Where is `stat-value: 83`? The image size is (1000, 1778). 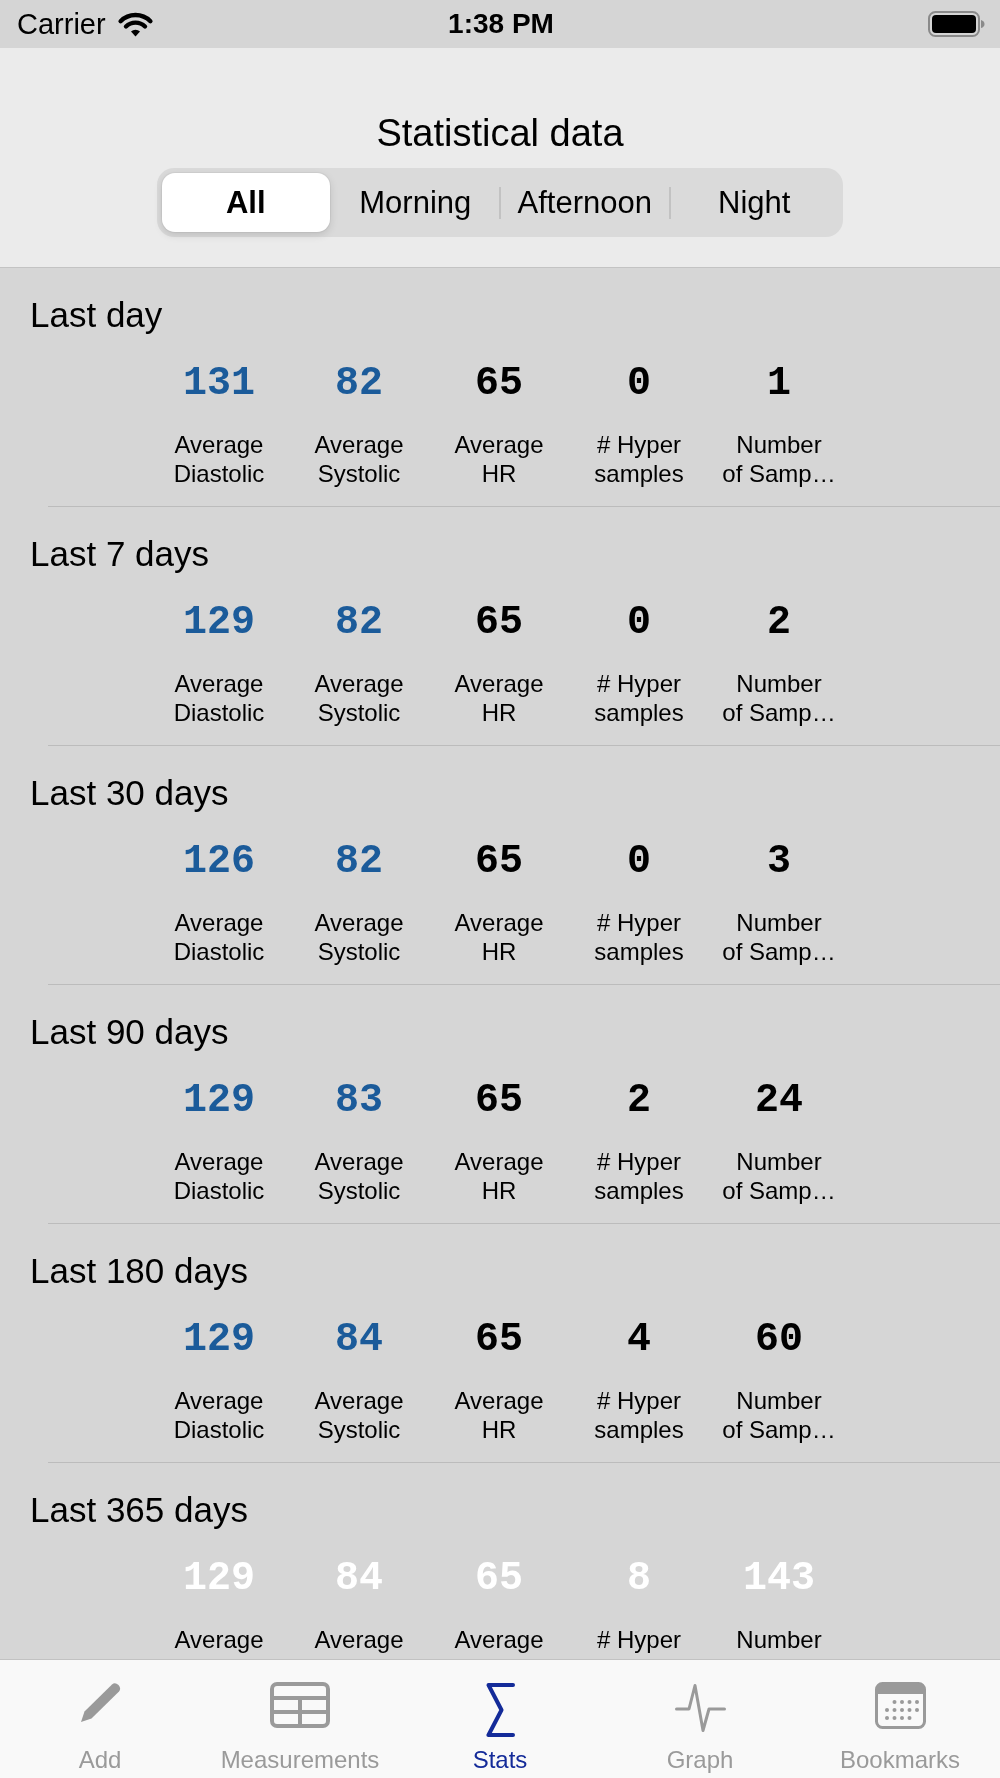 stat-value: 83 is located at coordinates (359, 1101).